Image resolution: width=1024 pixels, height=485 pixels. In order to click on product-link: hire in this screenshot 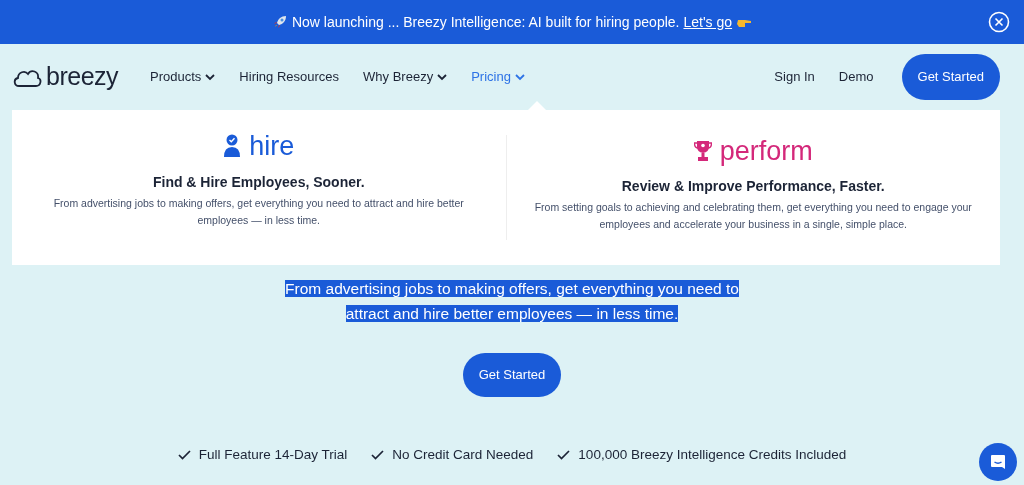, I will do `click(259, 146)`.